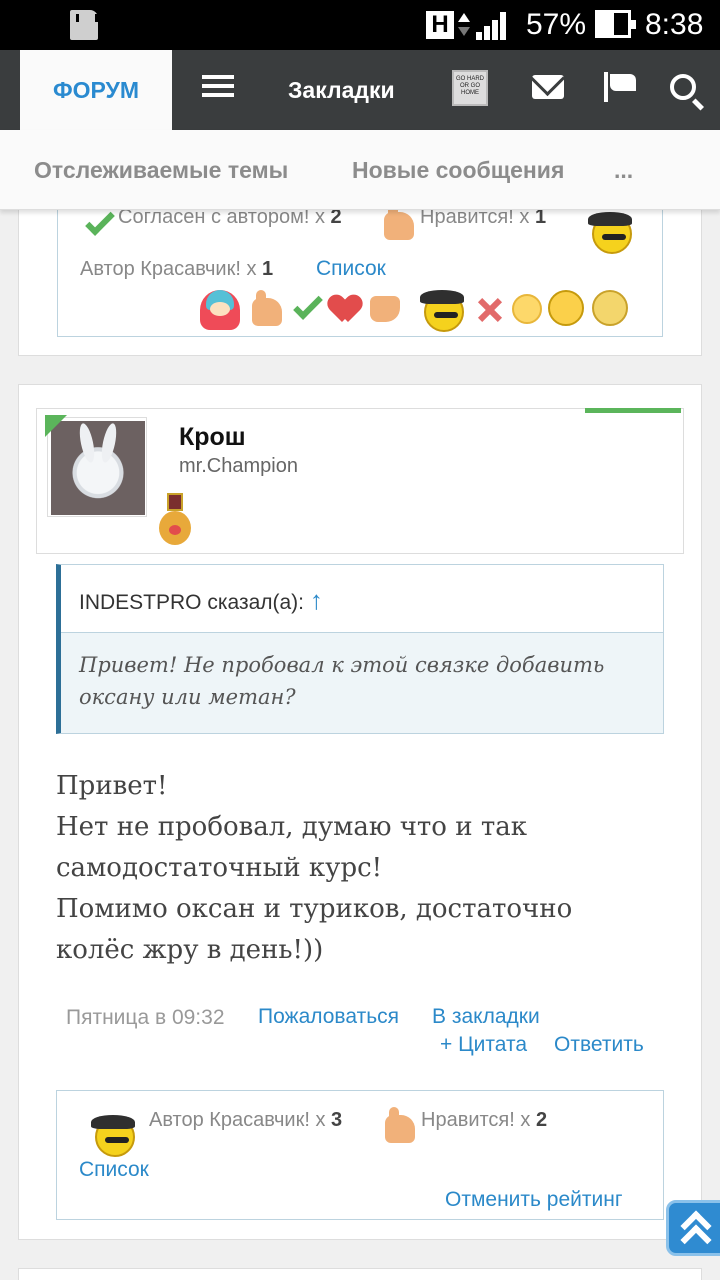  I want to click on scroll-to-top-button, so click(693, 1228).